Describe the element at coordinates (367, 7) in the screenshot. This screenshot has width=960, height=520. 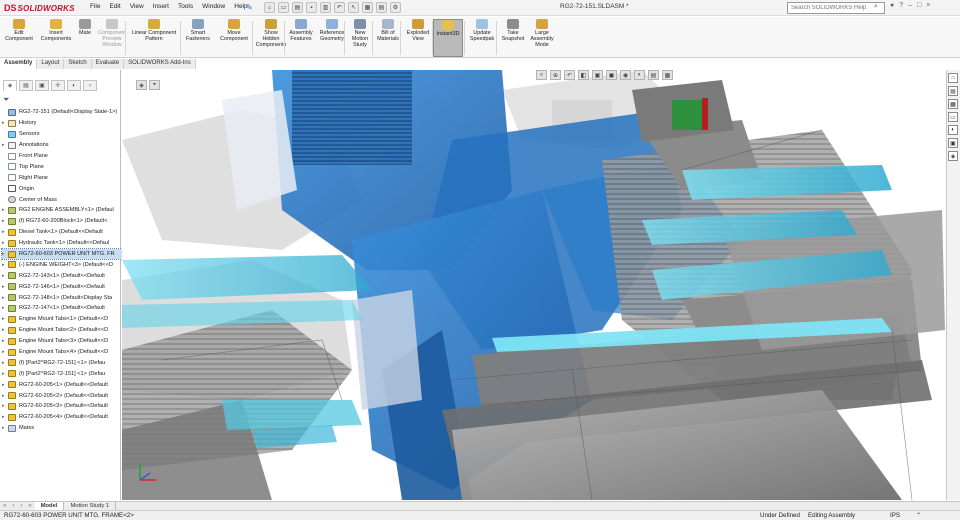
I see `rebuild-icon: ▦` at that location.